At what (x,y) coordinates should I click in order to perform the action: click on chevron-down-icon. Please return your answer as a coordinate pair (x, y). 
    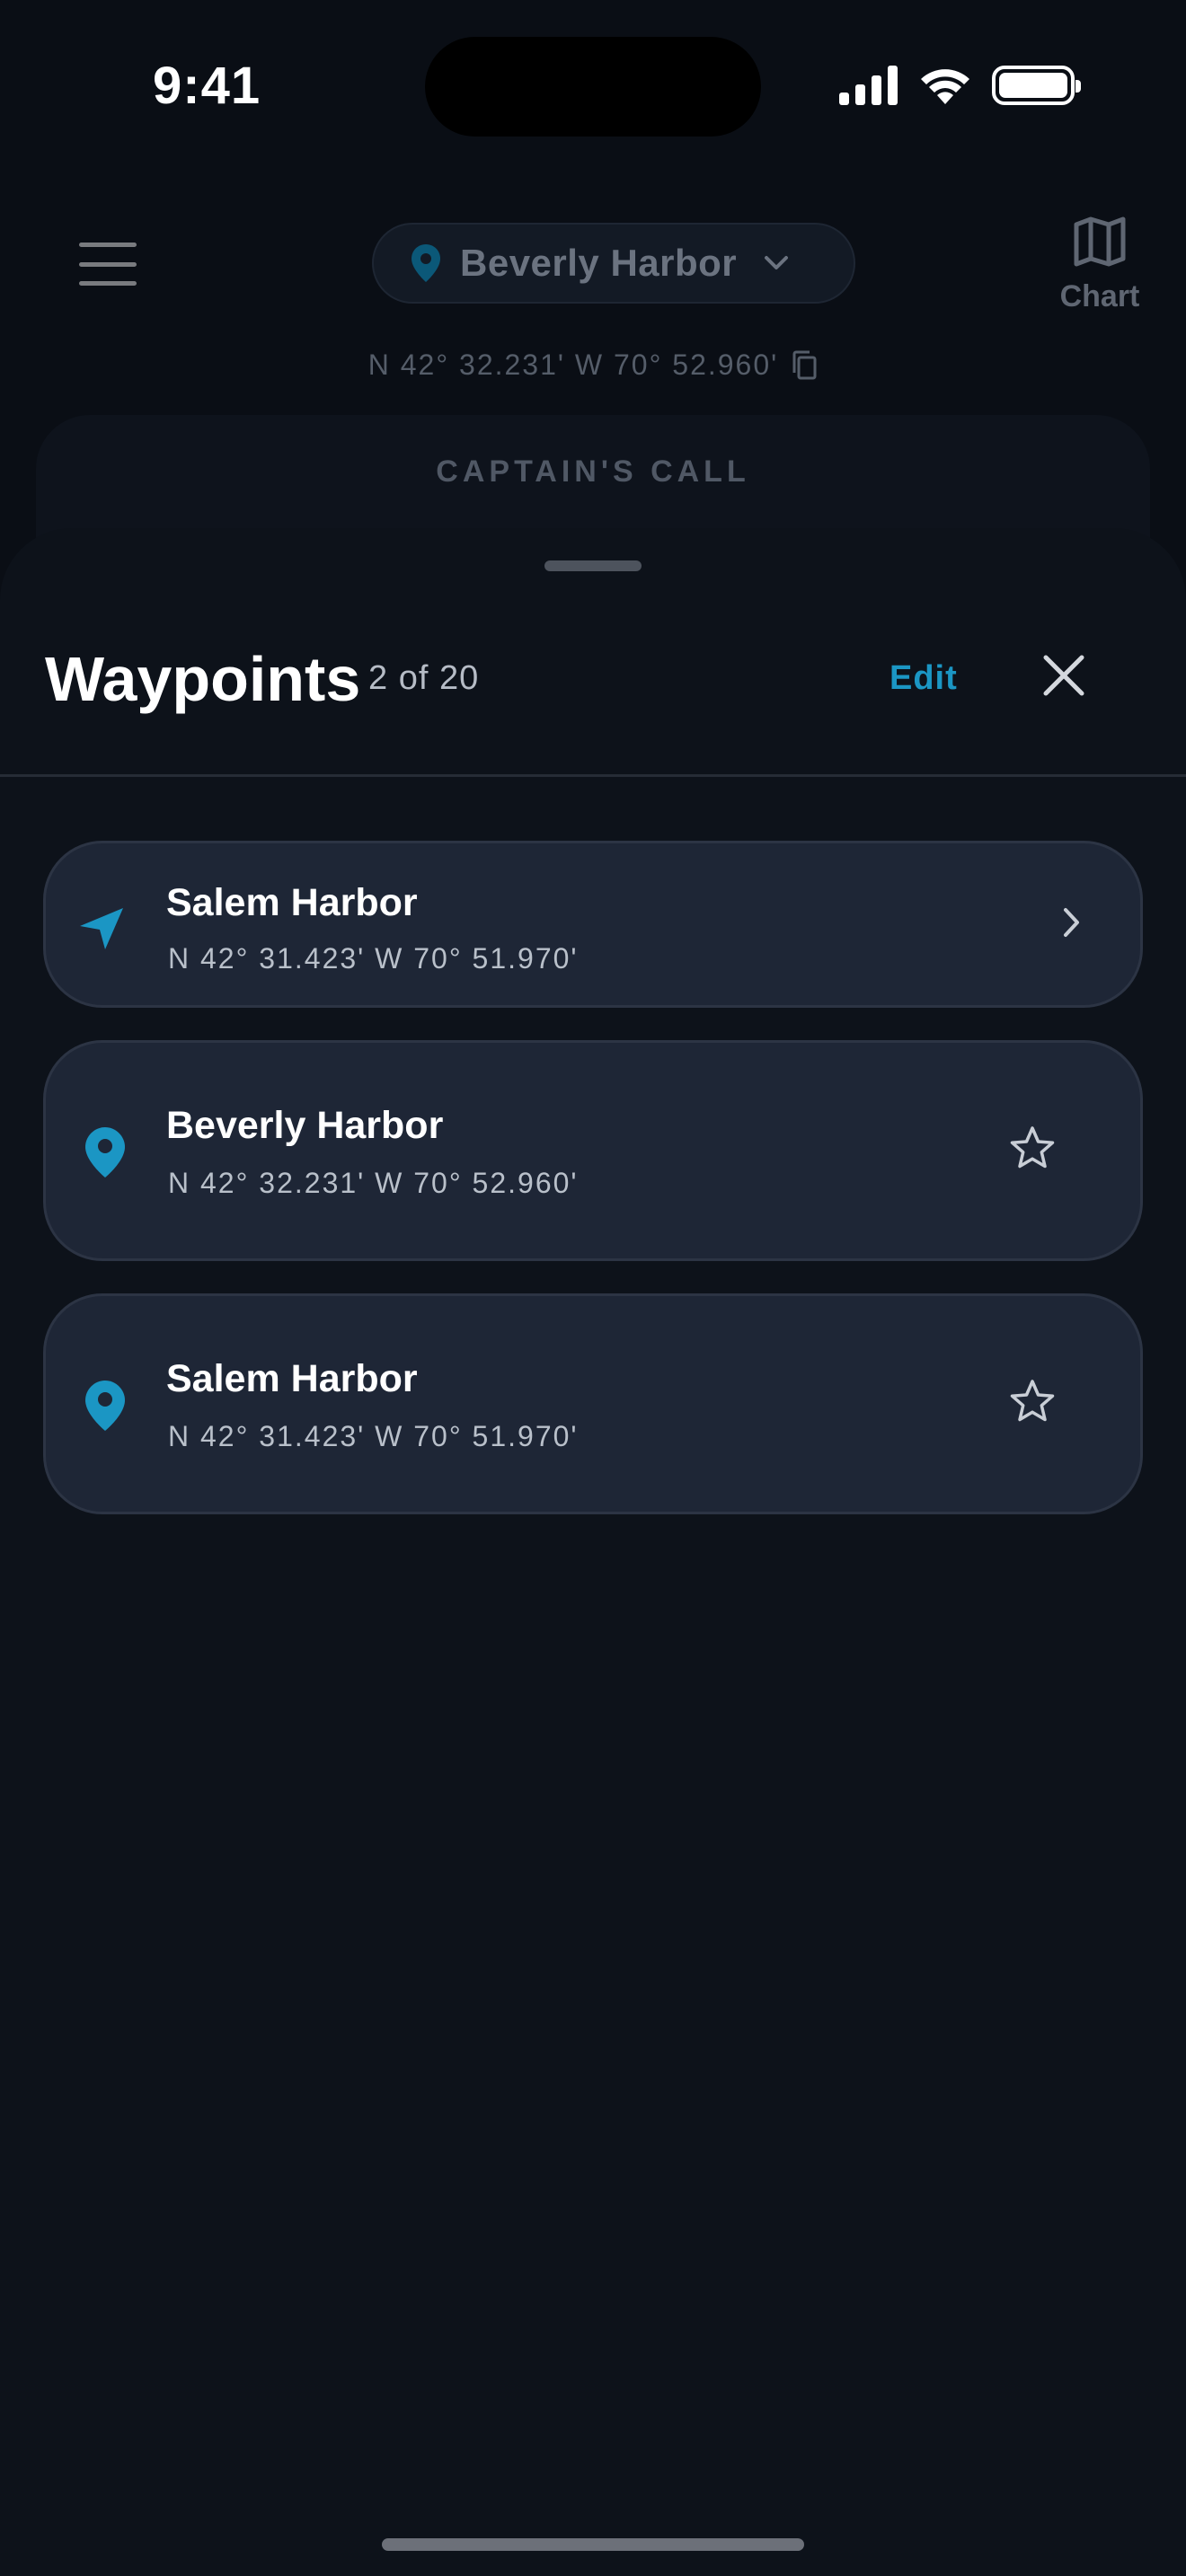
    Looking at the image, I should click on (777, 262).